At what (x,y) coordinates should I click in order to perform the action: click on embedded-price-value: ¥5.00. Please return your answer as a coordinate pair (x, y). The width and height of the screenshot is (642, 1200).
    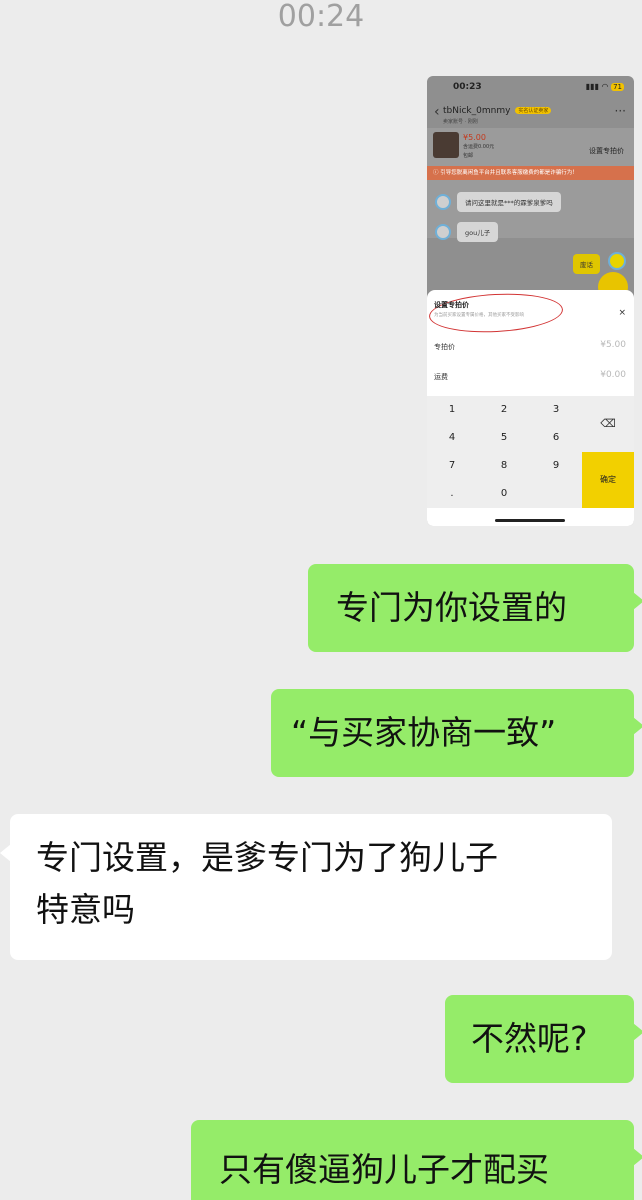
    Looking at the image, I should click on (613, 345).